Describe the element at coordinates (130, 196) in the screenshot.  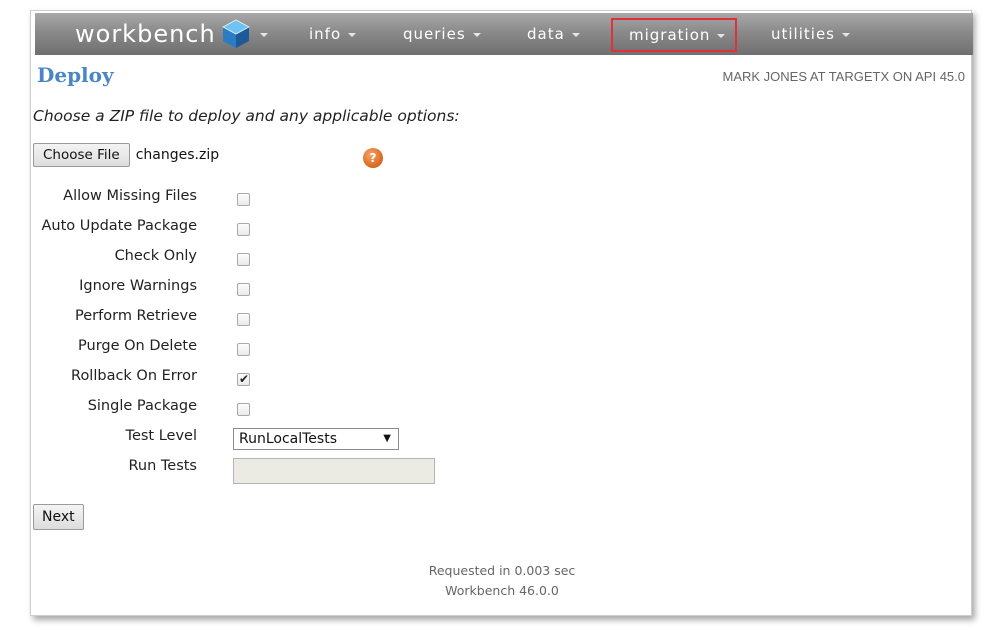
I see `option-label: Allow Missing Files` at that location.